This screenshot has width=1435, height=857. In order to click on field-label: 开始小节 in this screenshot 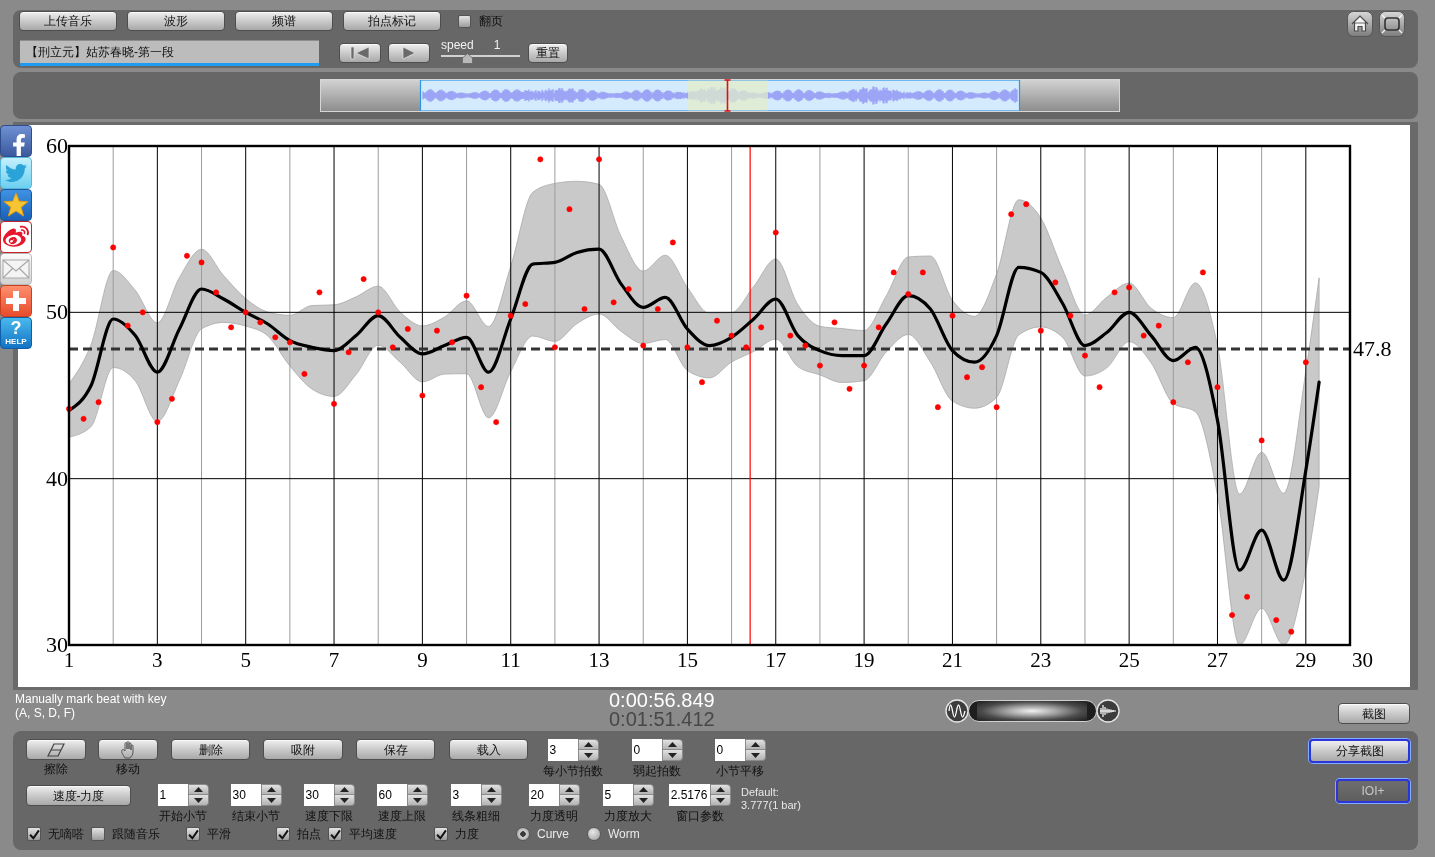, I will do `click(183, 816)`.